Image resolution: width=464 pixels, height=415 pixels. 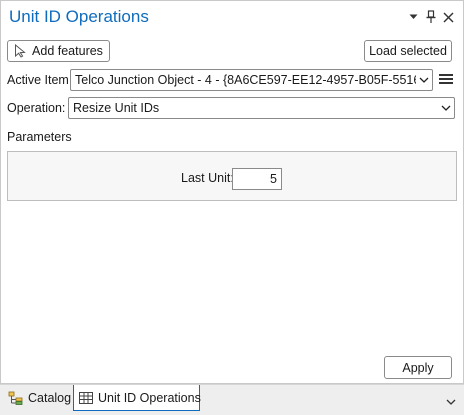 I want to click on tab-unit-id-operations-label: Unit ID Operations, so click(x=149, y=397).